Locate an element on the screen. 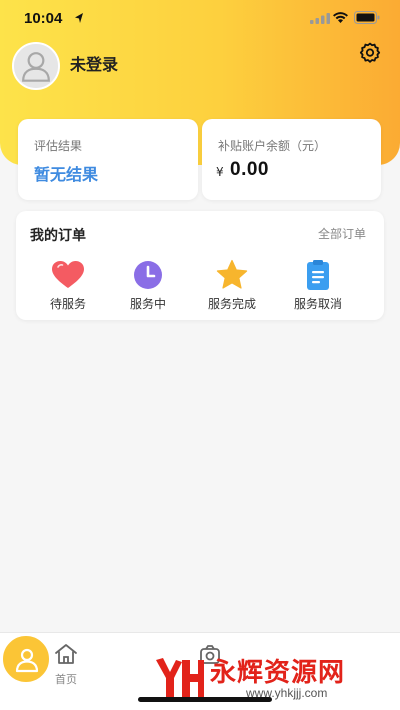  clock-icon is located at coordinates (148, 275).